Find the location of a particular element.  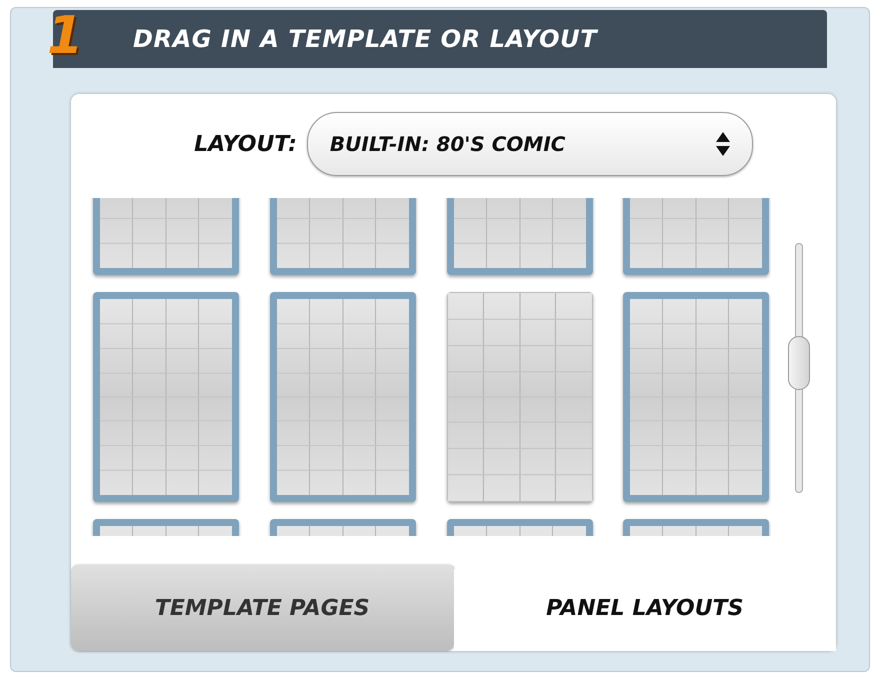

layout-label: LAYOUT: is located at coordinates (245, 144).